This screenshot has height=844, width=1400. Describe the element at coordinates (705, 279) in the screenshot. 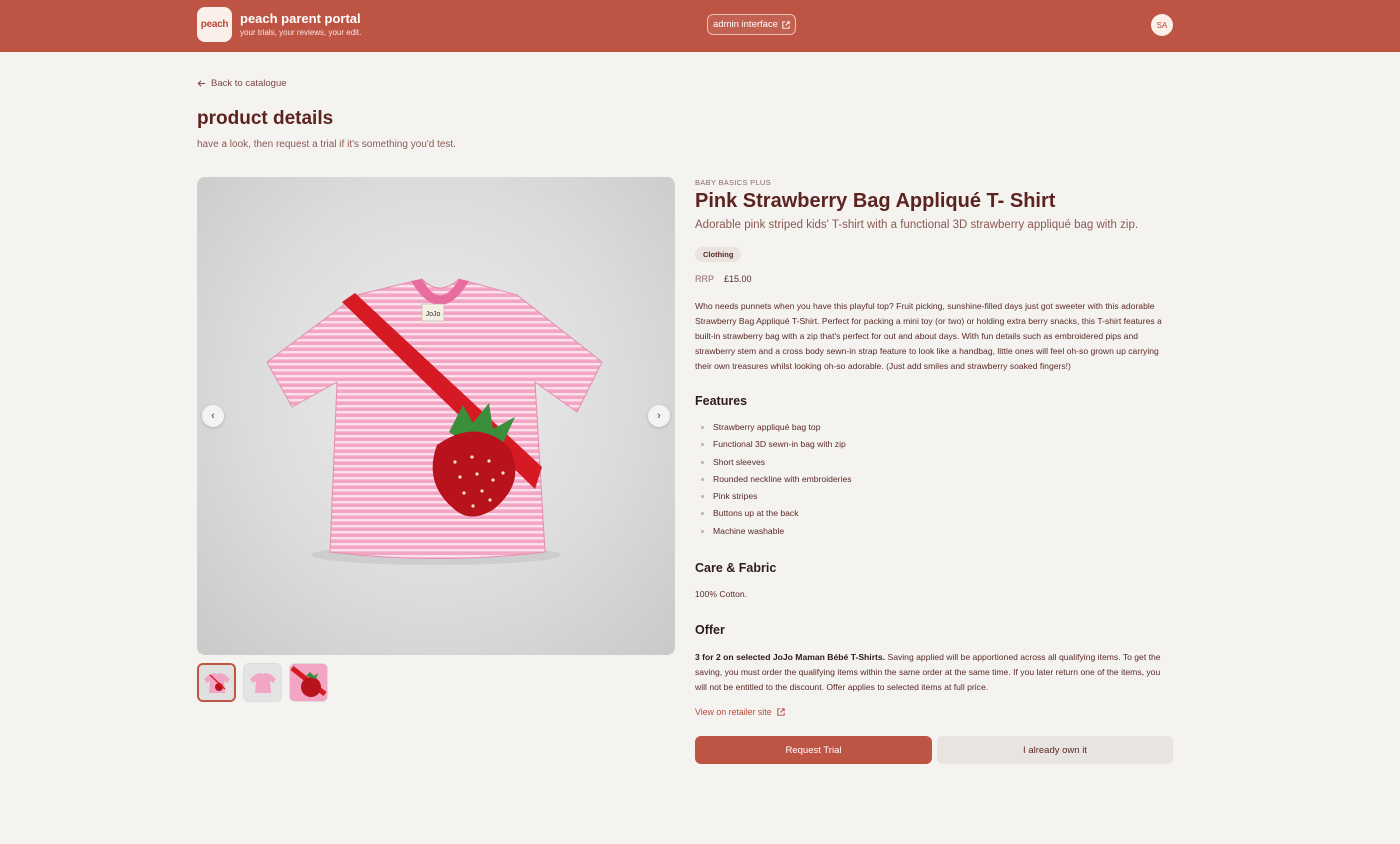

I see `price-label: RRP` at that location.